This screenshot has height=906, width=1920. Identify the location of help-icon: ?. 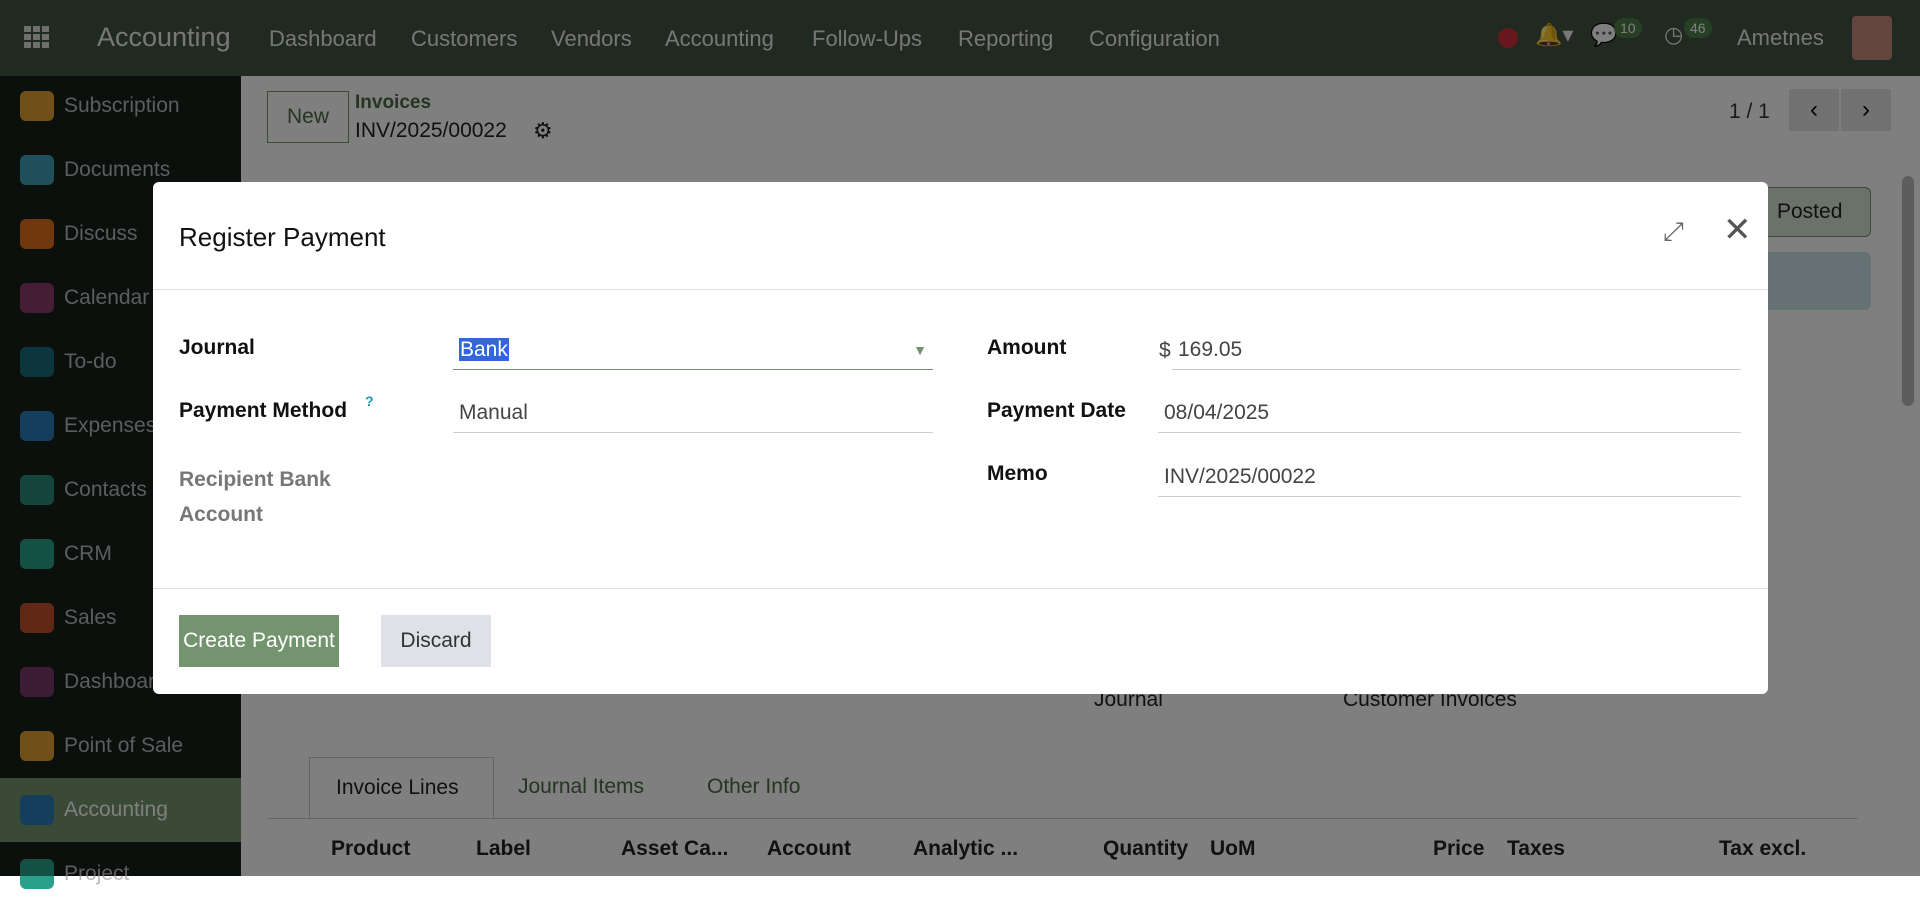
(369, 401).